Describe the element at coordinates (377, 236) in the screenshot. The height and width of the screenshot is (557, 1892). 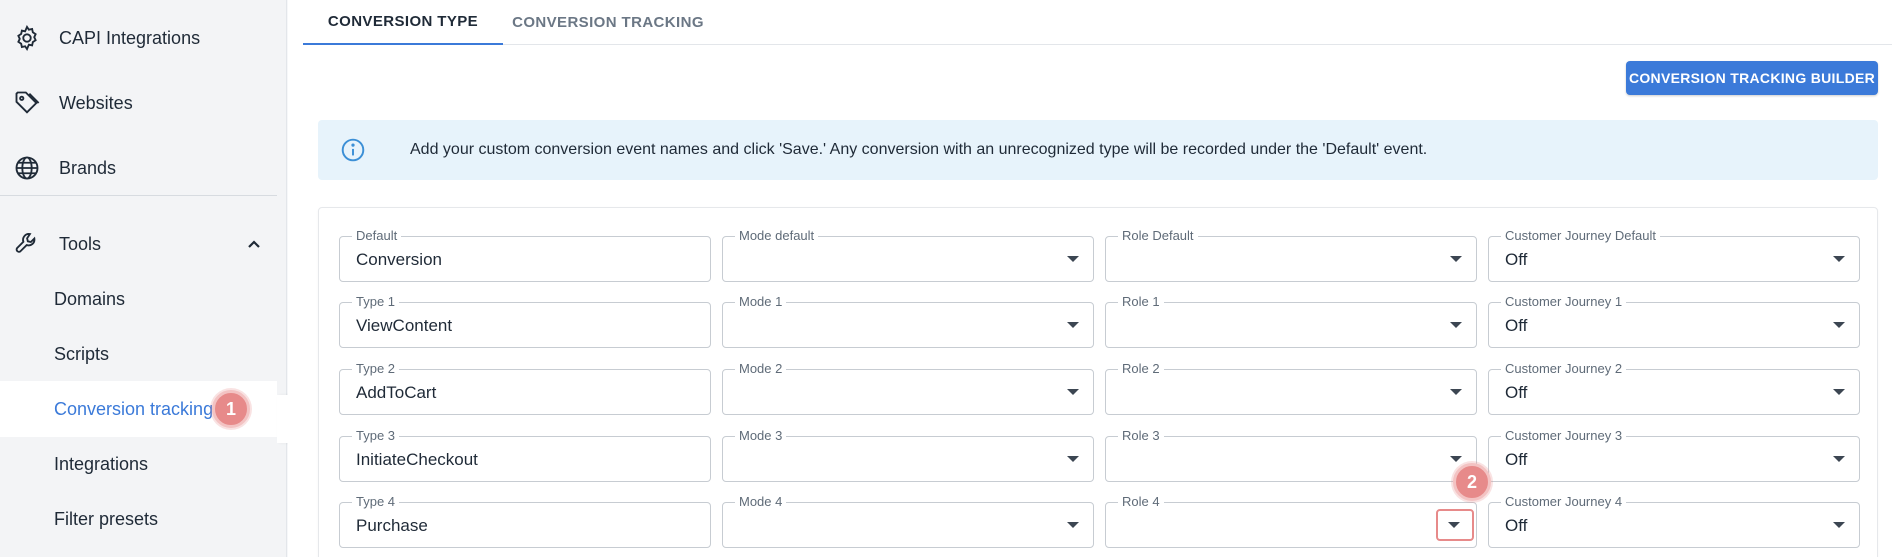
I see `field-label: Default` at that location.